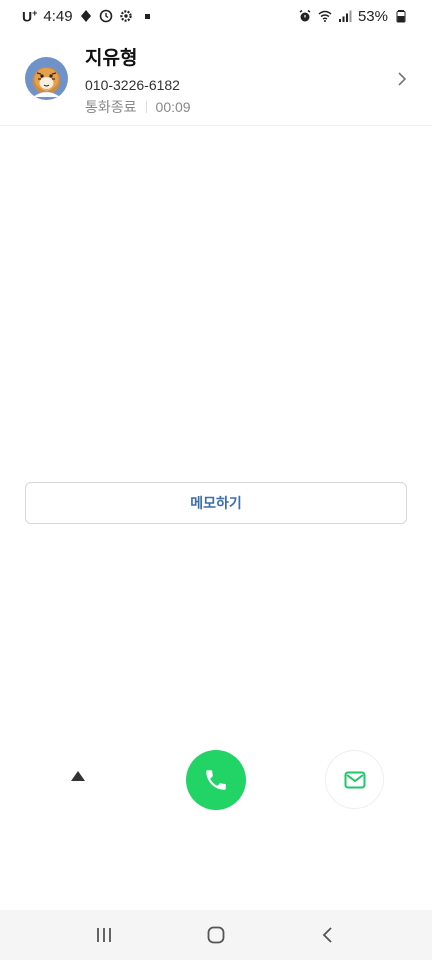  Describe the element at coordinates (216, 83) in the screenshot. I see `contact-header: 지유형 010-3226-6182 통화종료 00:09` at that location.